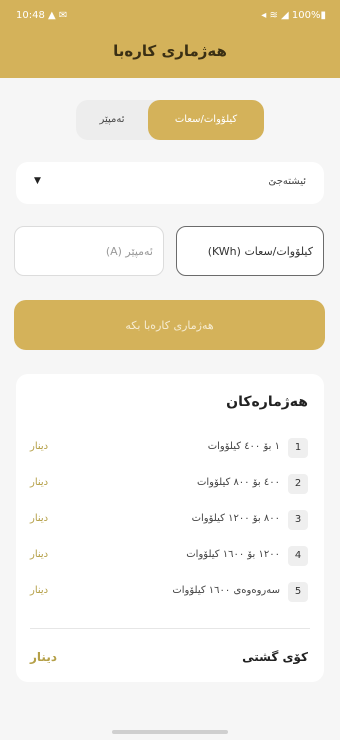 This screenshot has height=740, width=340. I want to click on page-title: هەژماری کارەبا, so click(170, 51).